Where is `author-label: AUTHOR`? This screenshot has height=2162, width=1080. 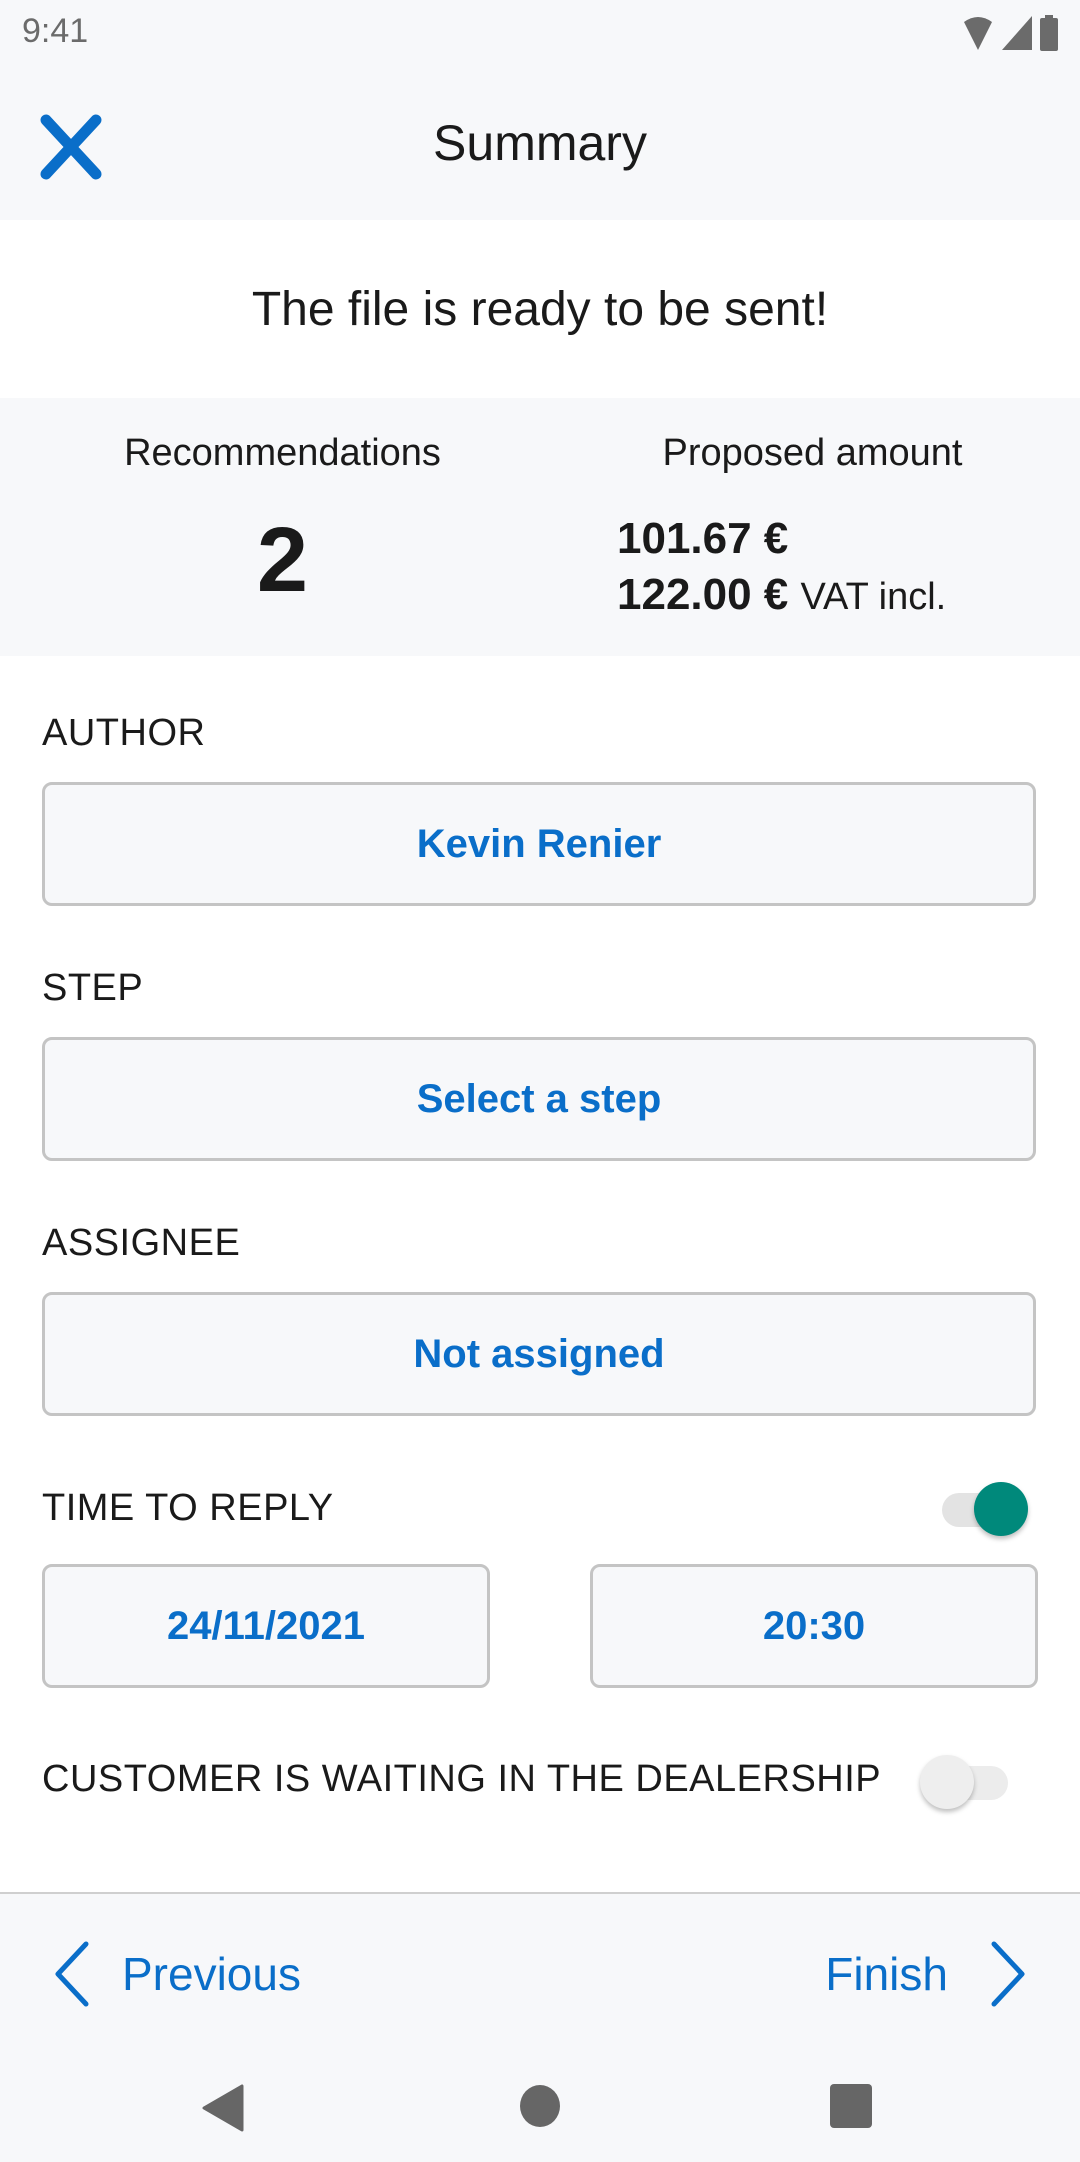 author-label: AUTHOR is located at coordinates (124, 733).